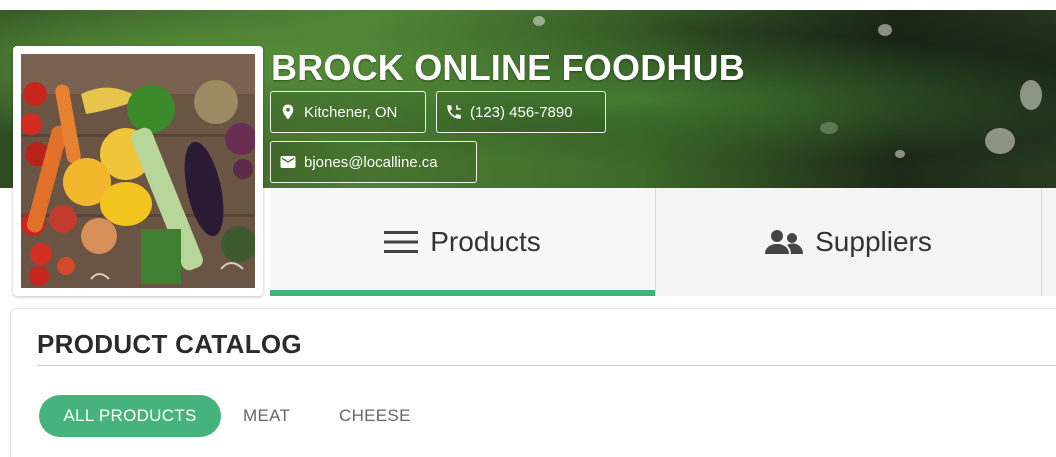 The image size is (1056, 457). I want to click on phone-text: (123) 456-7890, so click(521, 112).